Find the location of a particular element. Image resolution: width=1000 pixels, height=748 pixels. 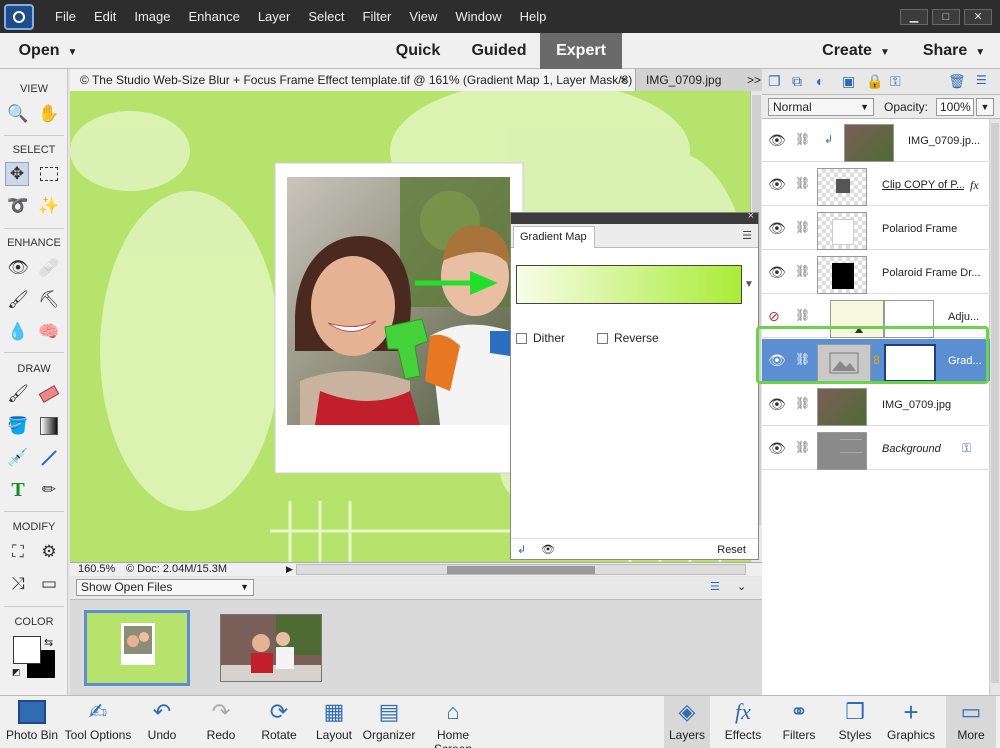

delete-layer-icon: 🗑 is located at coordinates (957, 81).